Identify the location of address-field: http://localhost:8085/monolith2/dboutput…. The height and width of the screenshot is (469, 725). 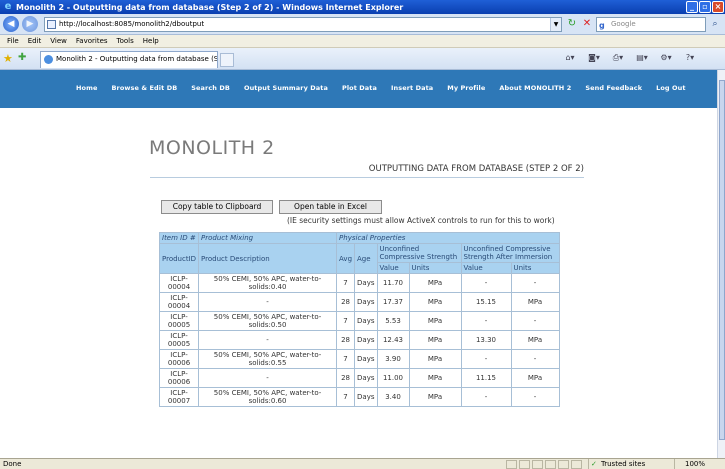
(303, 24).